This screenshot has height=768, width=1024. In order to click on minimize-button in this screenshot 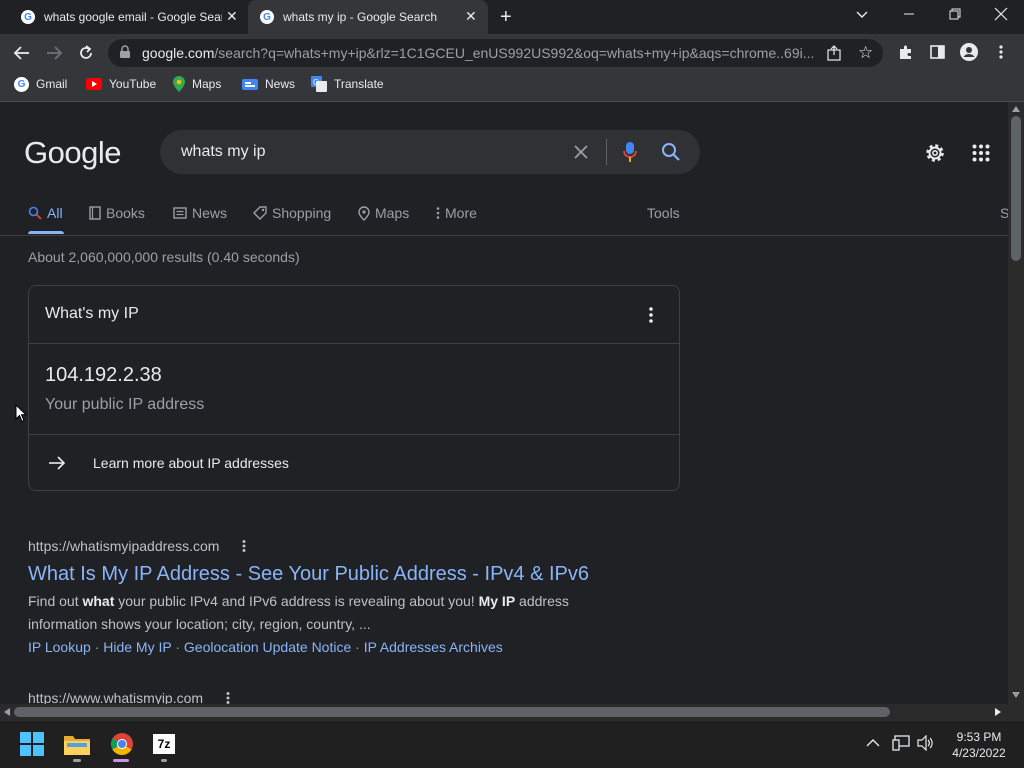, I will do `click(909, 14)`.